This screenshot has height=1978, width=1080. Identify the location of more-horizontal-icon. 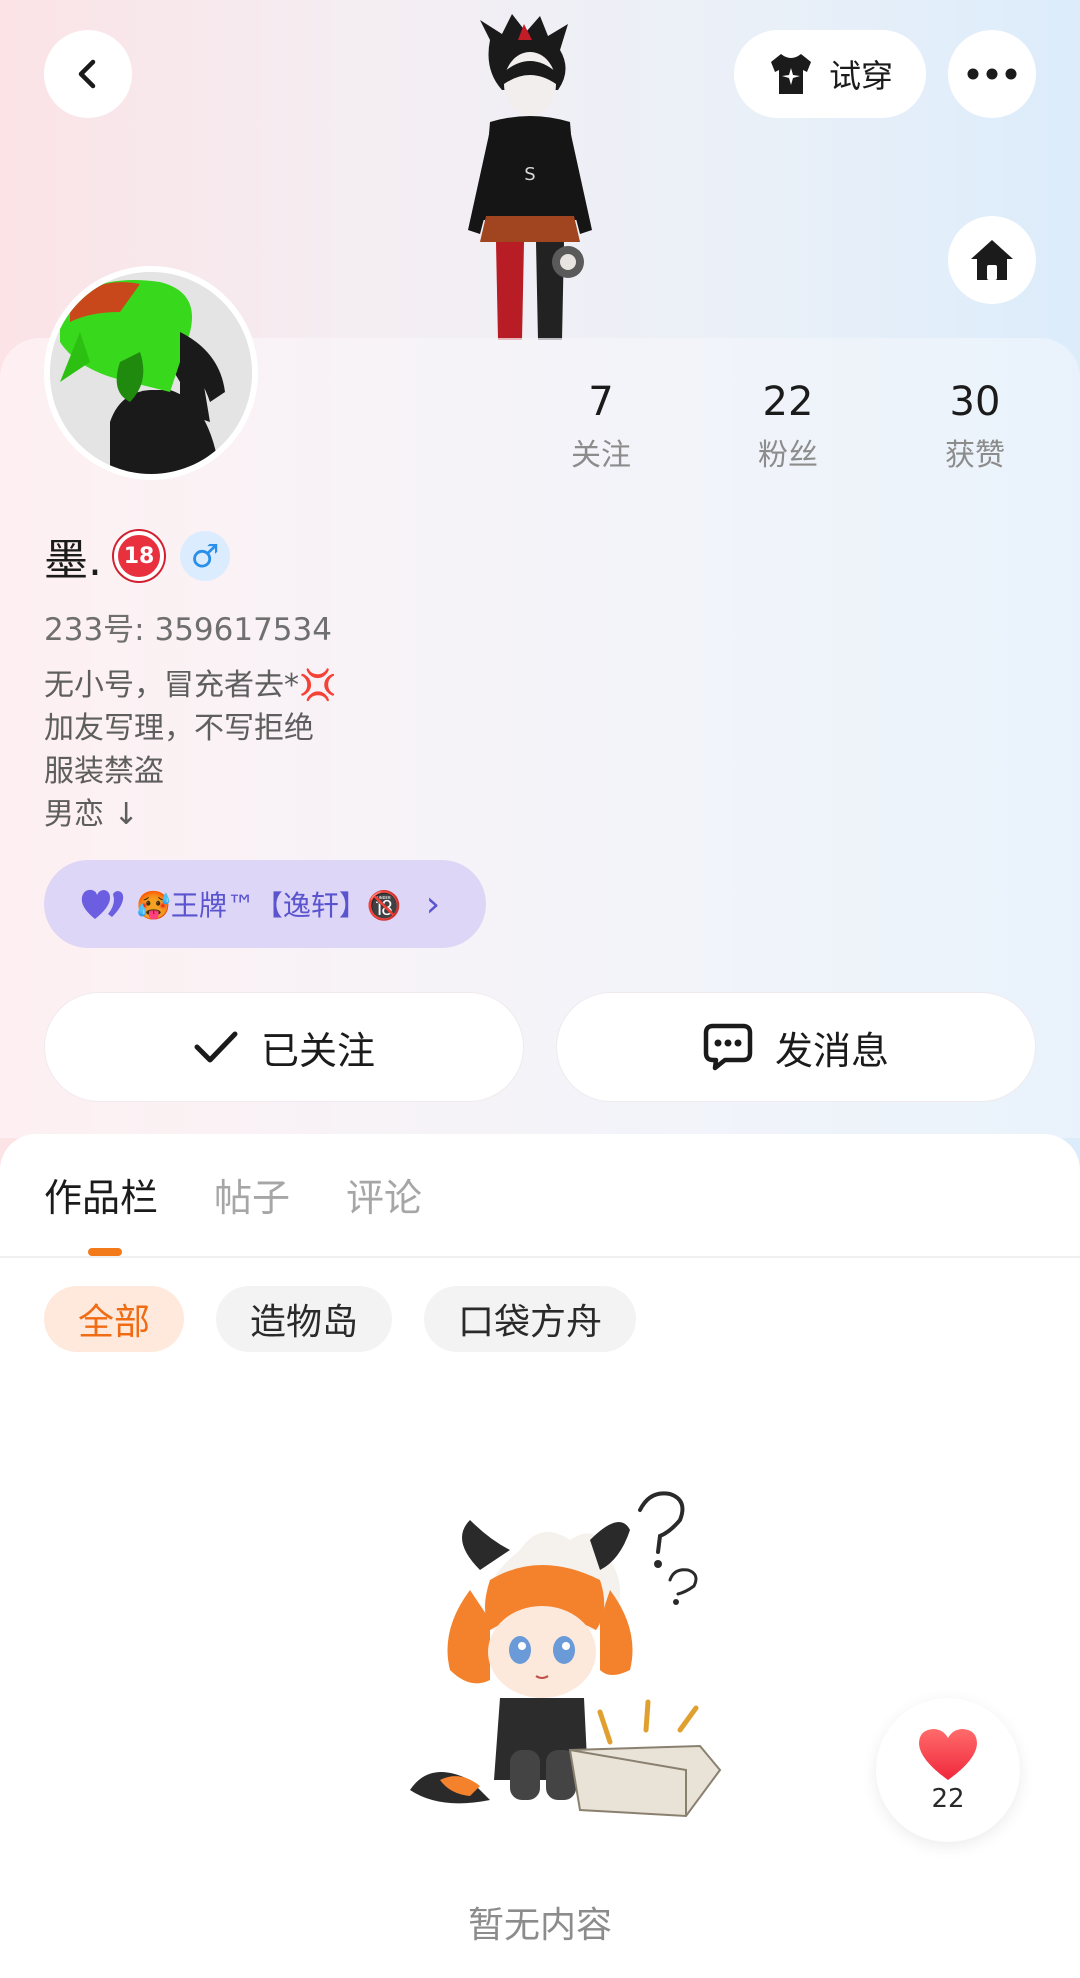
(992, 74).